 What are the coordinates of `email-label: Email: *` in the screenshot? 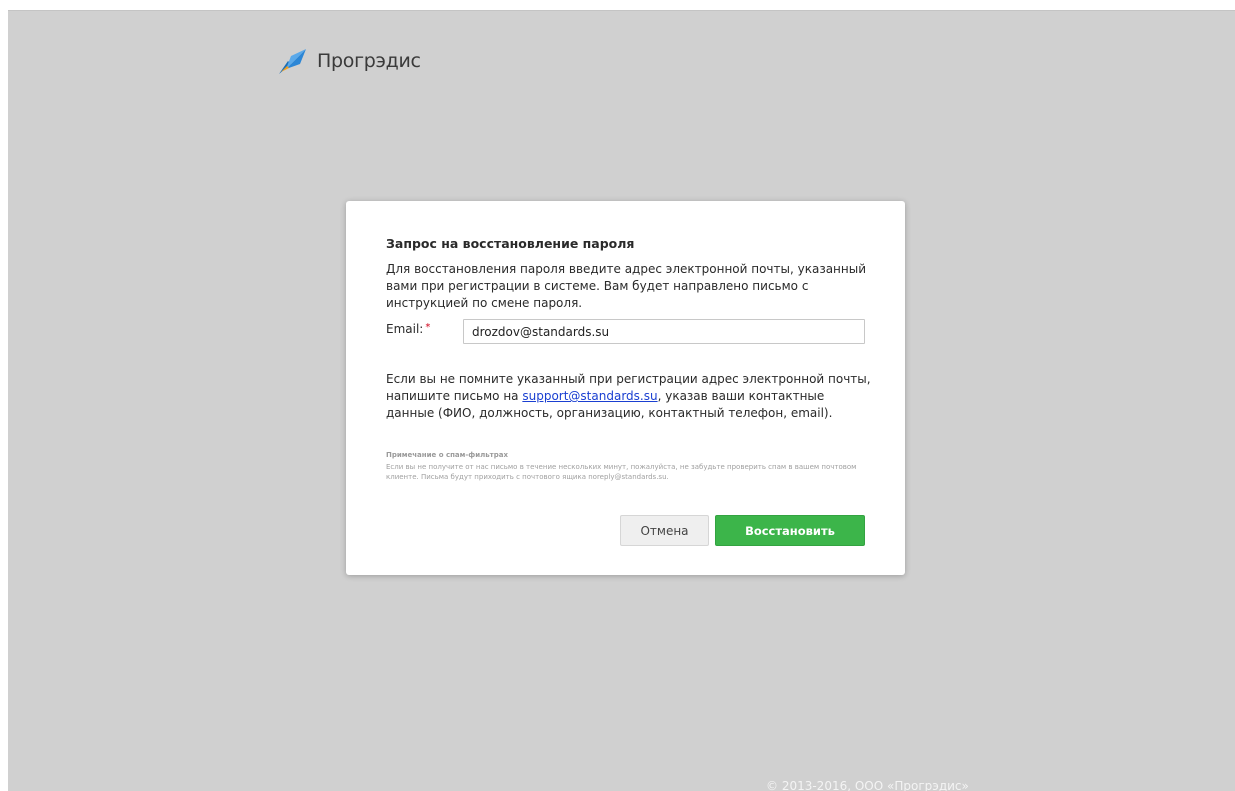 It's located at (408, 329).